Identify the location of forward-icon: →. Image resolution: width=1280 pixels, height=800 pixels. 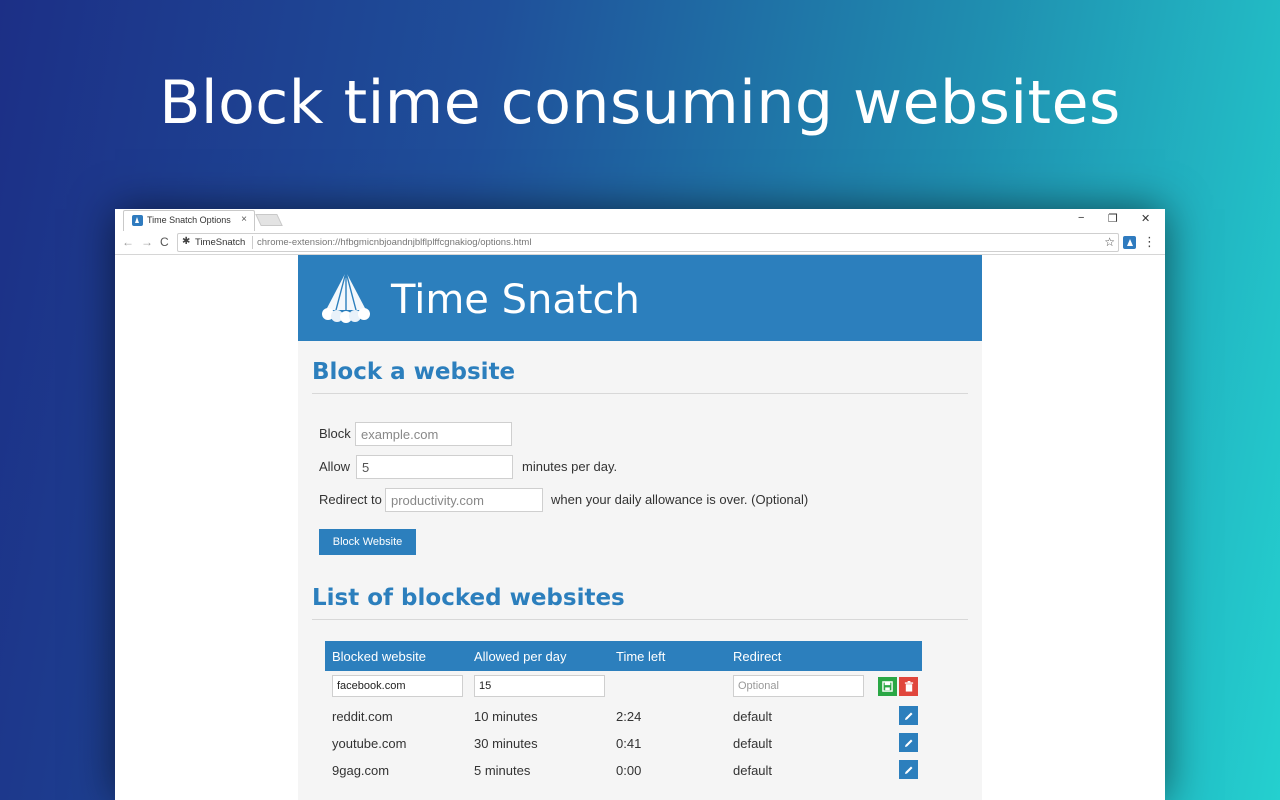
(147, 242).